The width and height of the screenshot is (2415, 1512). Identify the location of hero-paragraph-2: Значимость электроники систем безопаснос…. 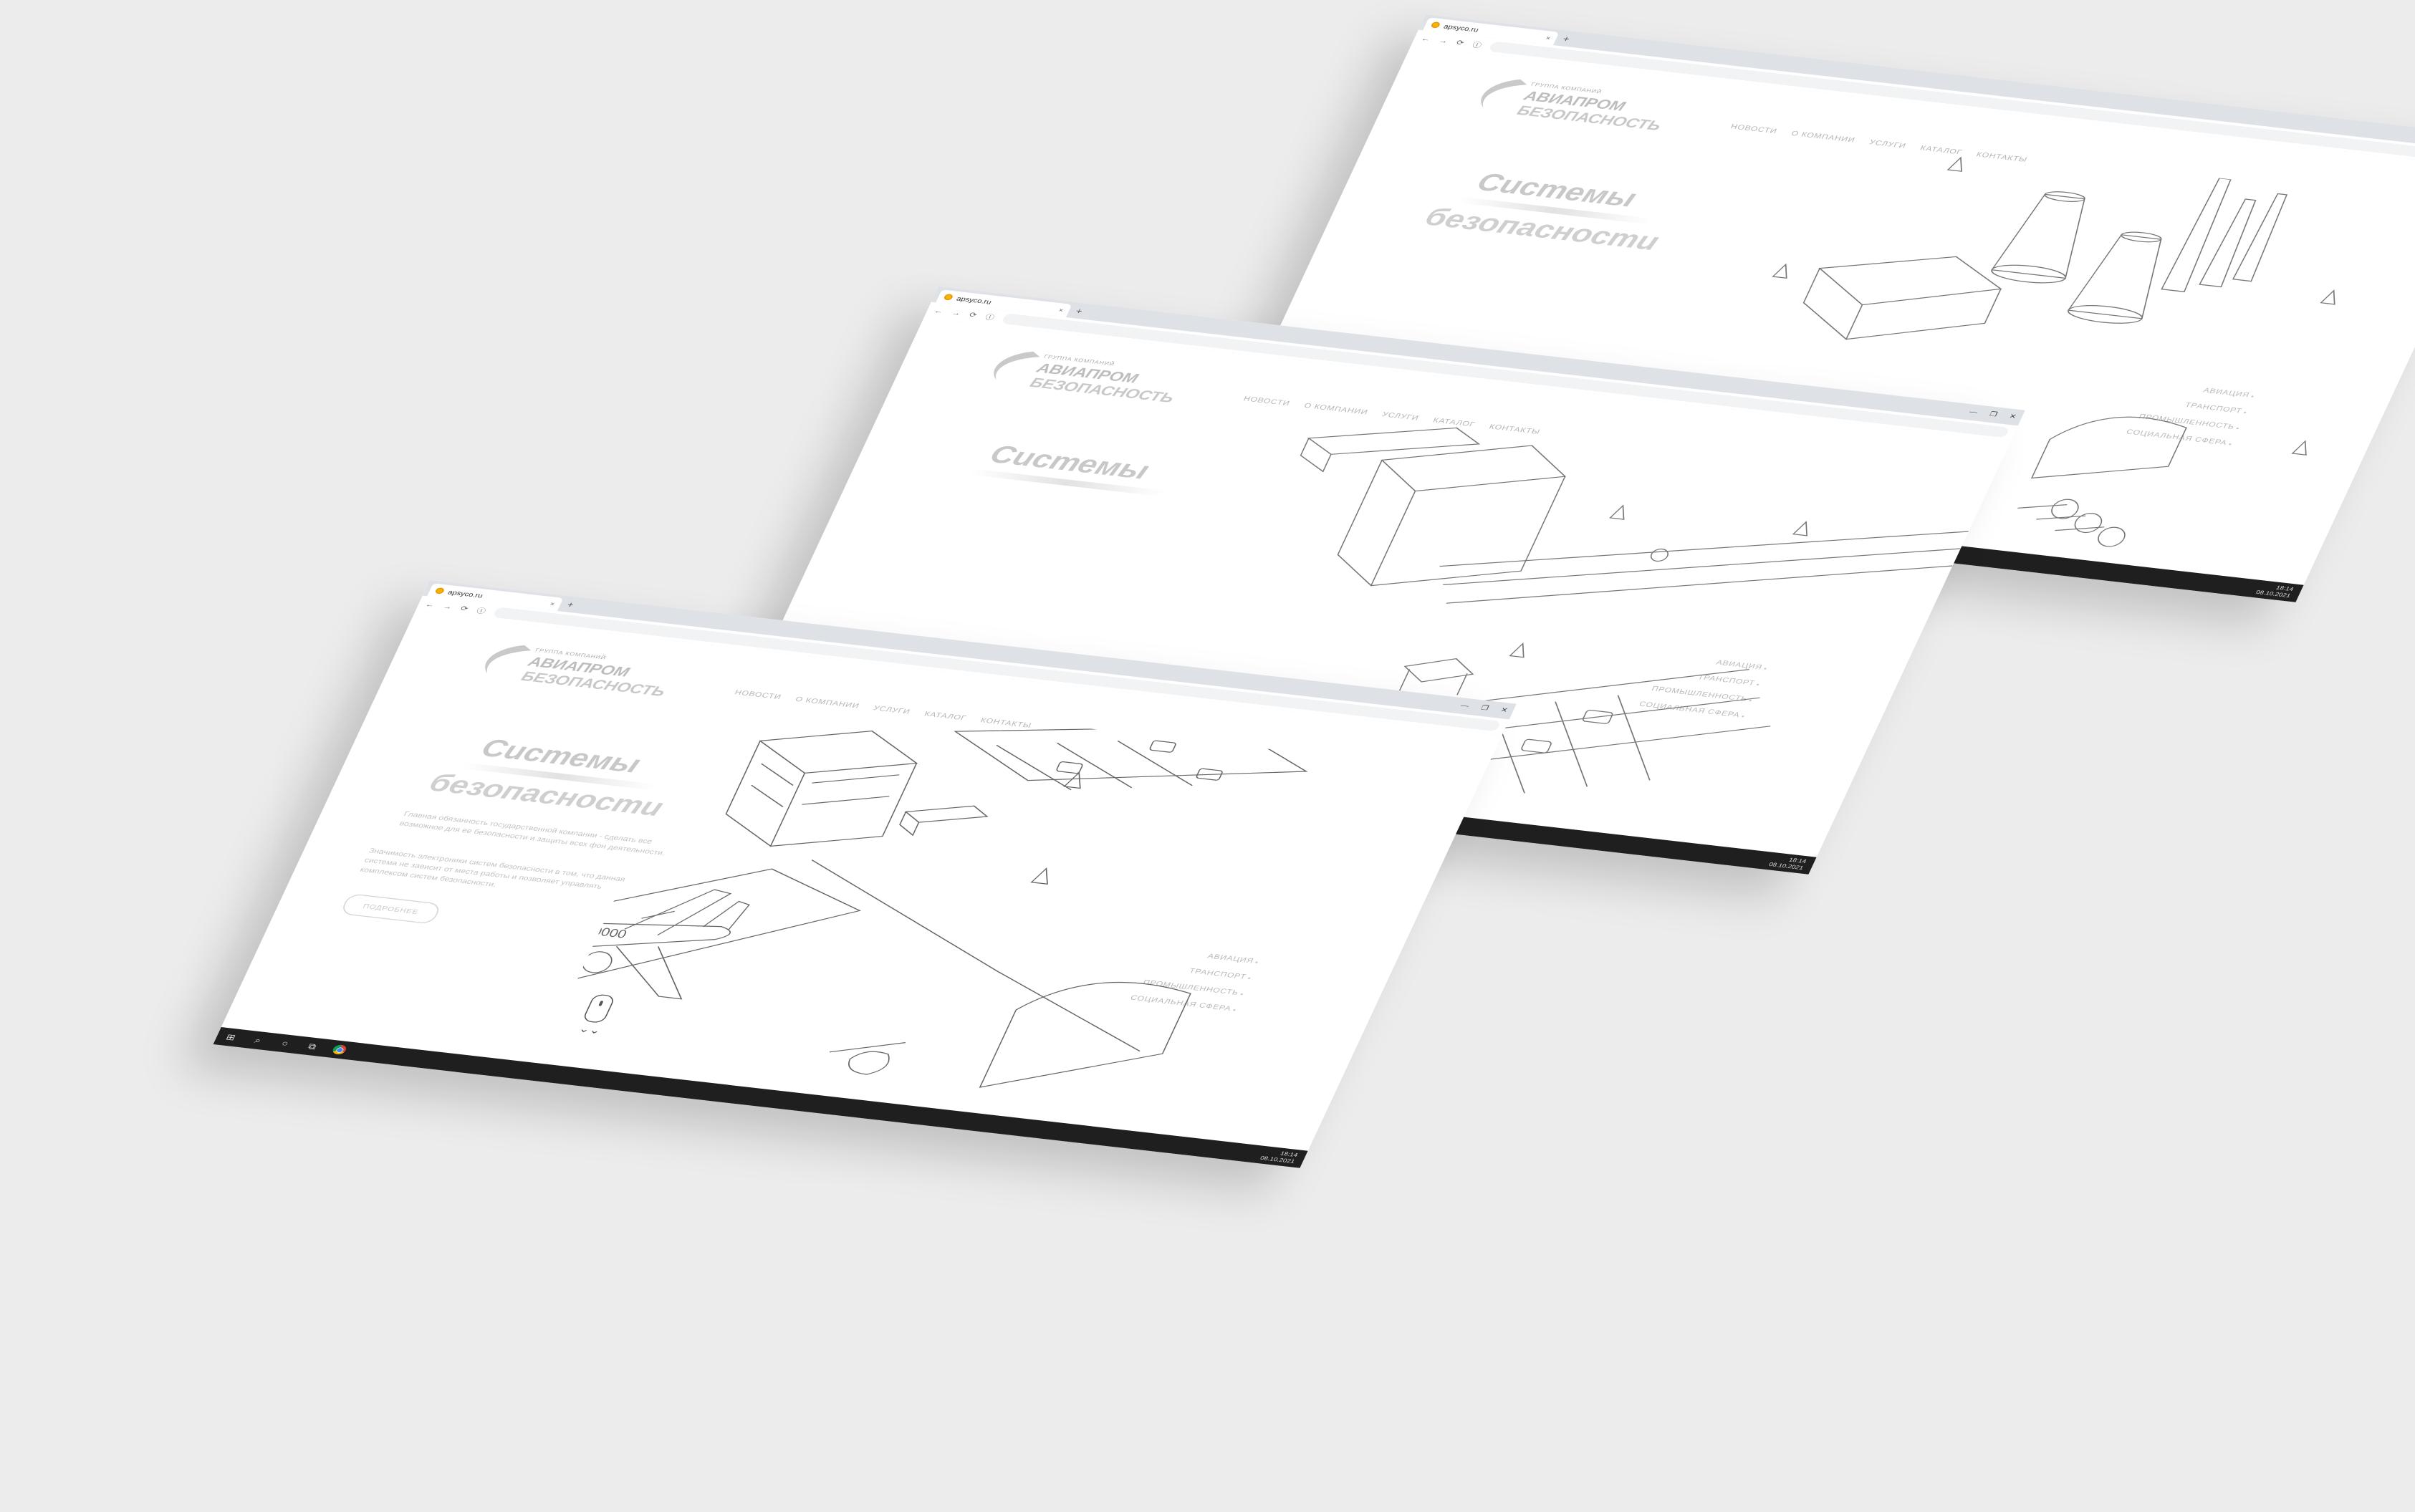
(492, 869).